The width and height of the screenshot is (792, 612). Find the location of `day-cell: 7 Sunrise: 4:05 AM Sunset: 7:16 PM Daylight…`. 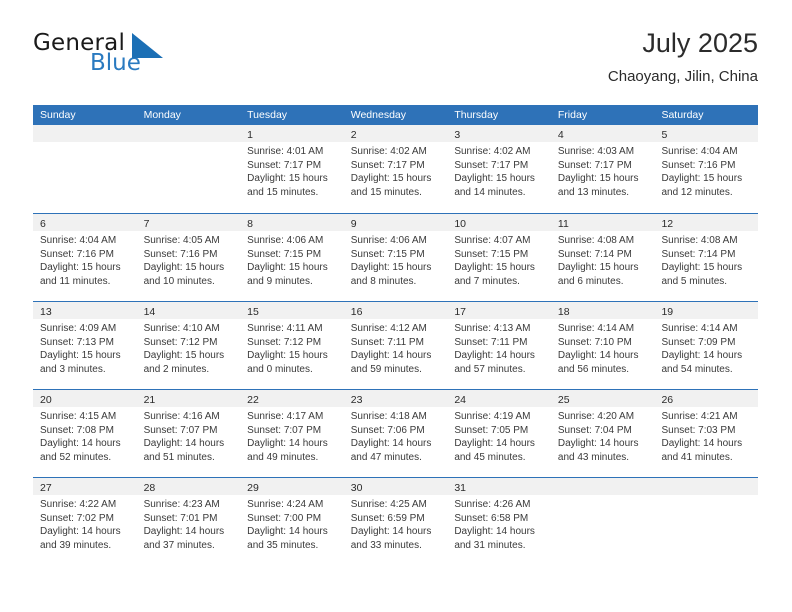

day-cell: 7 Sunrise: 4:05 AM Sunset: 7:16 PM Daylight… is located at coordinates (188, 257).